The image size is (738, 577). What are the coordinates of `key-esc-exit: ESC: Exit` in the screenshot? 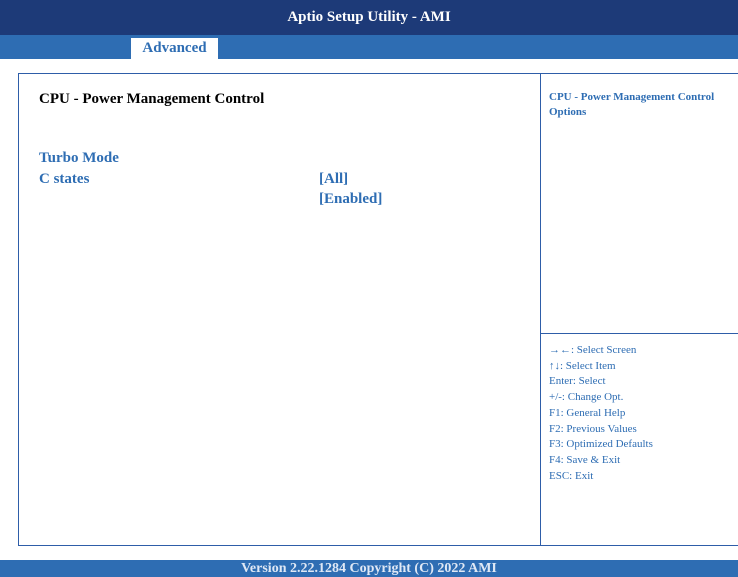 It's located at (571, 475).